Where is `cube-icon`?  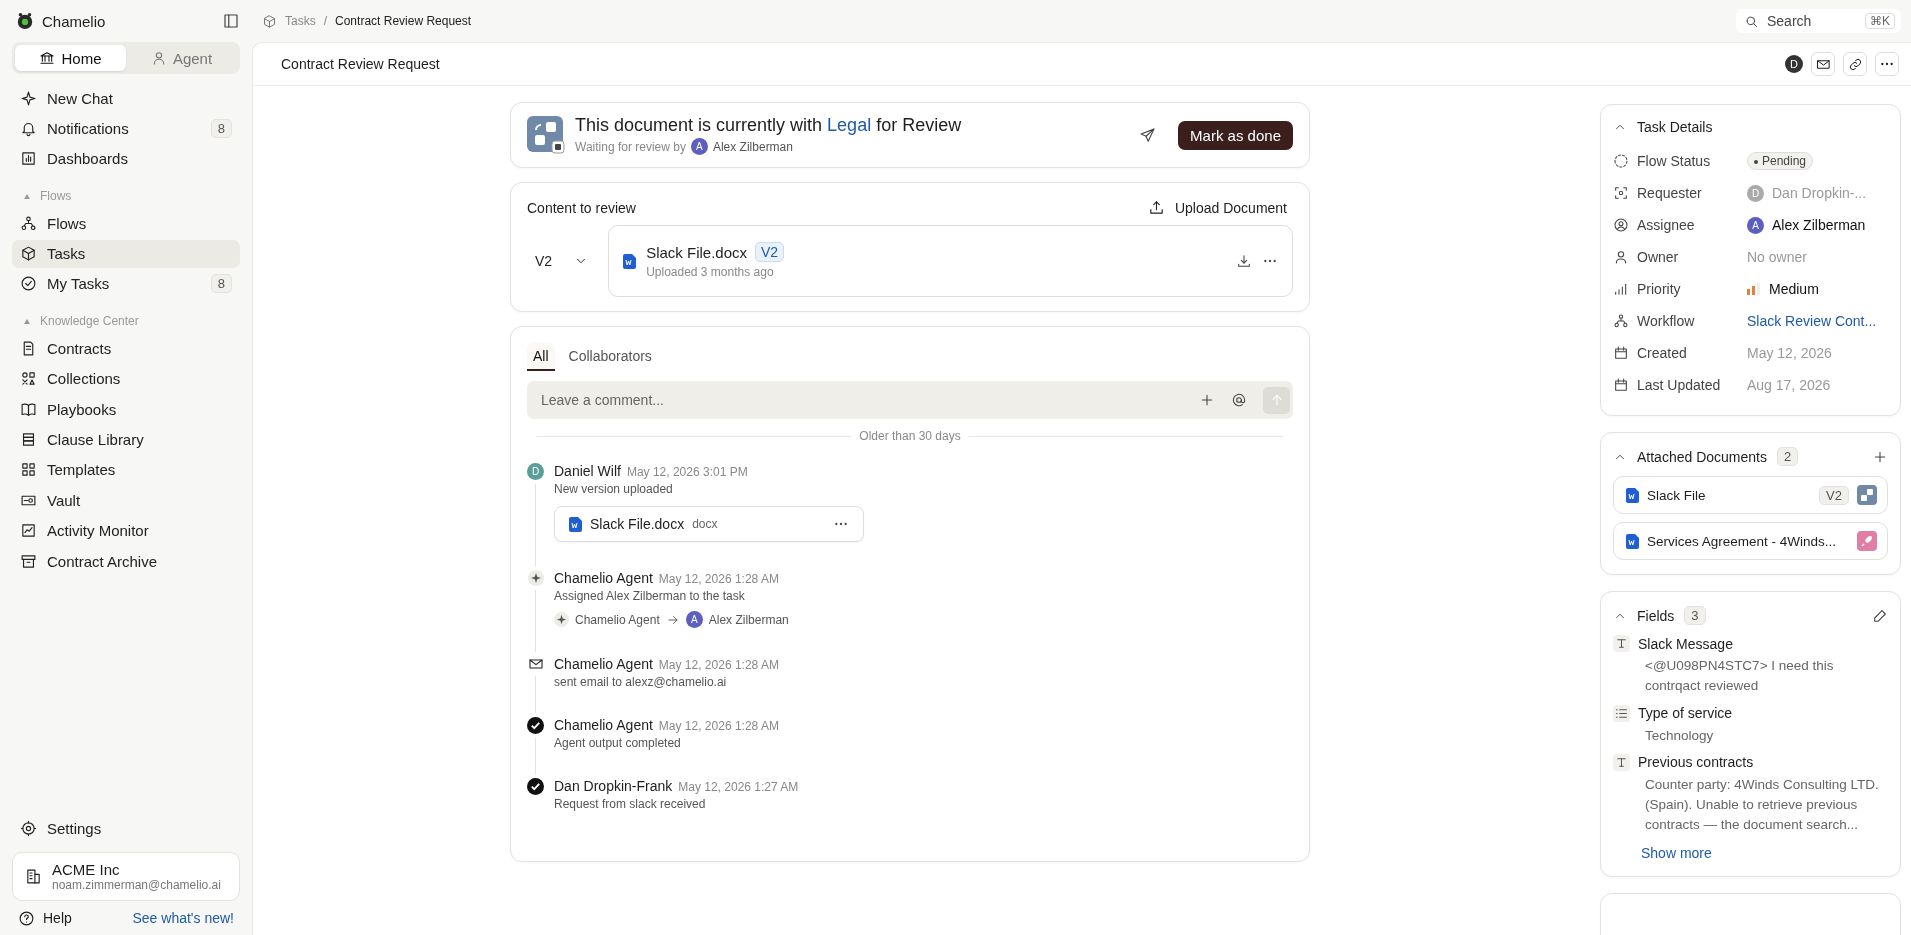 cube-icon is located at coordinates (28, 254).